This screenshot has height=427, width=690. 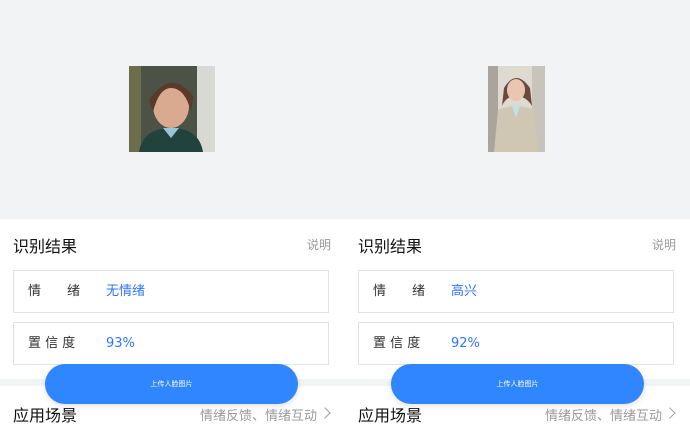 What do you see at coordinates (464, 291) in the screenshot?
I see `emotion-value: 高兴` at bounding box center [464, 291].